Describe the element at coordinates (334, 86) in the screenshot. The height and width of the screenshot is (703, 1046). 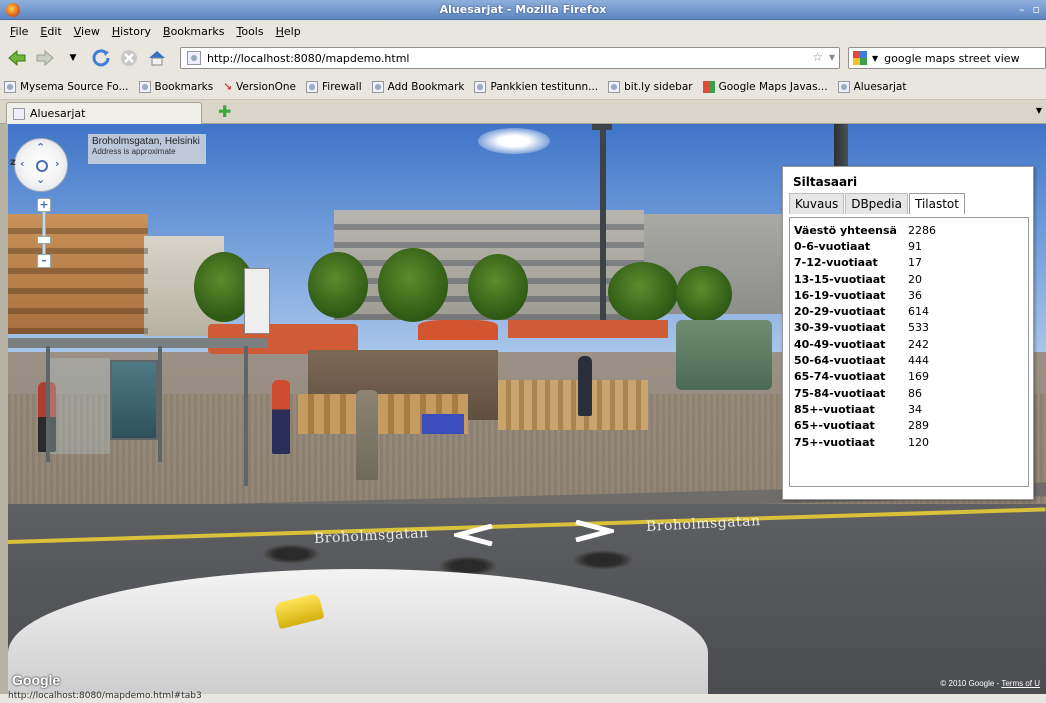
I see `bookmark-firewall: Firewall` at that location.